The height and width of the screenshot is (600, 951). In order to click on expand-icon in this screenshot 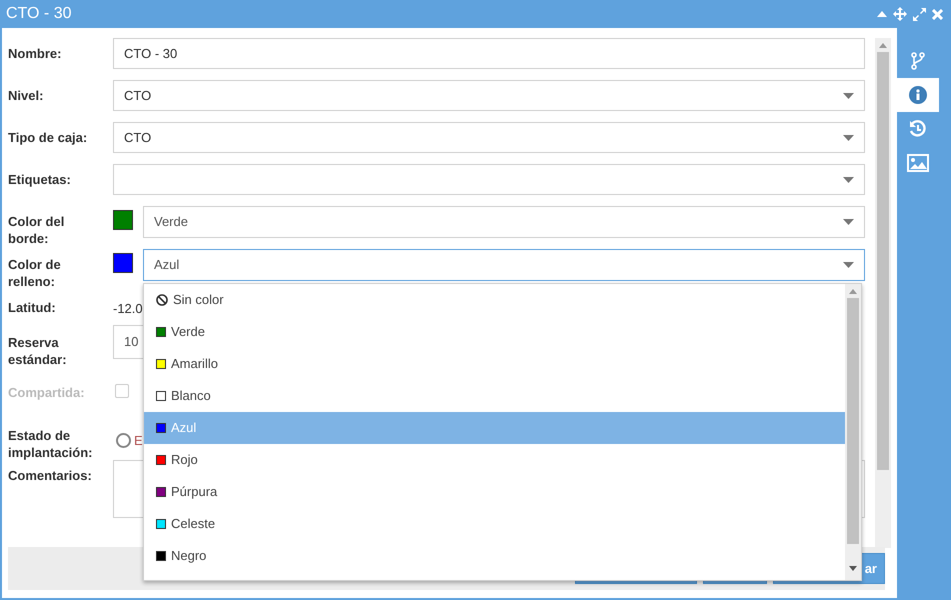, I will do `click(919, 14)`.